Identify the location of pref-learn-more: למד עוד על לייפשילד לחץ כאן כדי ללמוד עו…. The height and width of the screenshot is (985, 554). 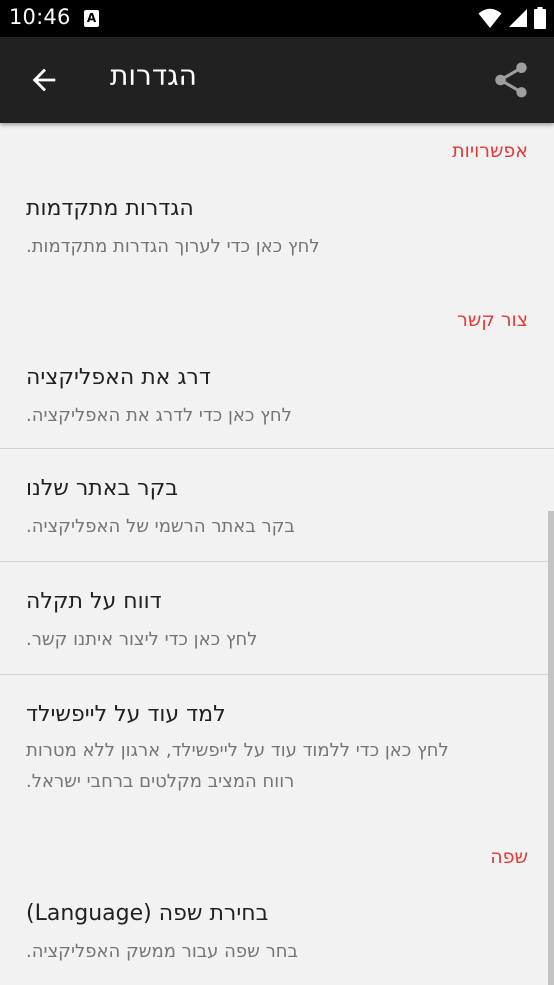
(277, 745).